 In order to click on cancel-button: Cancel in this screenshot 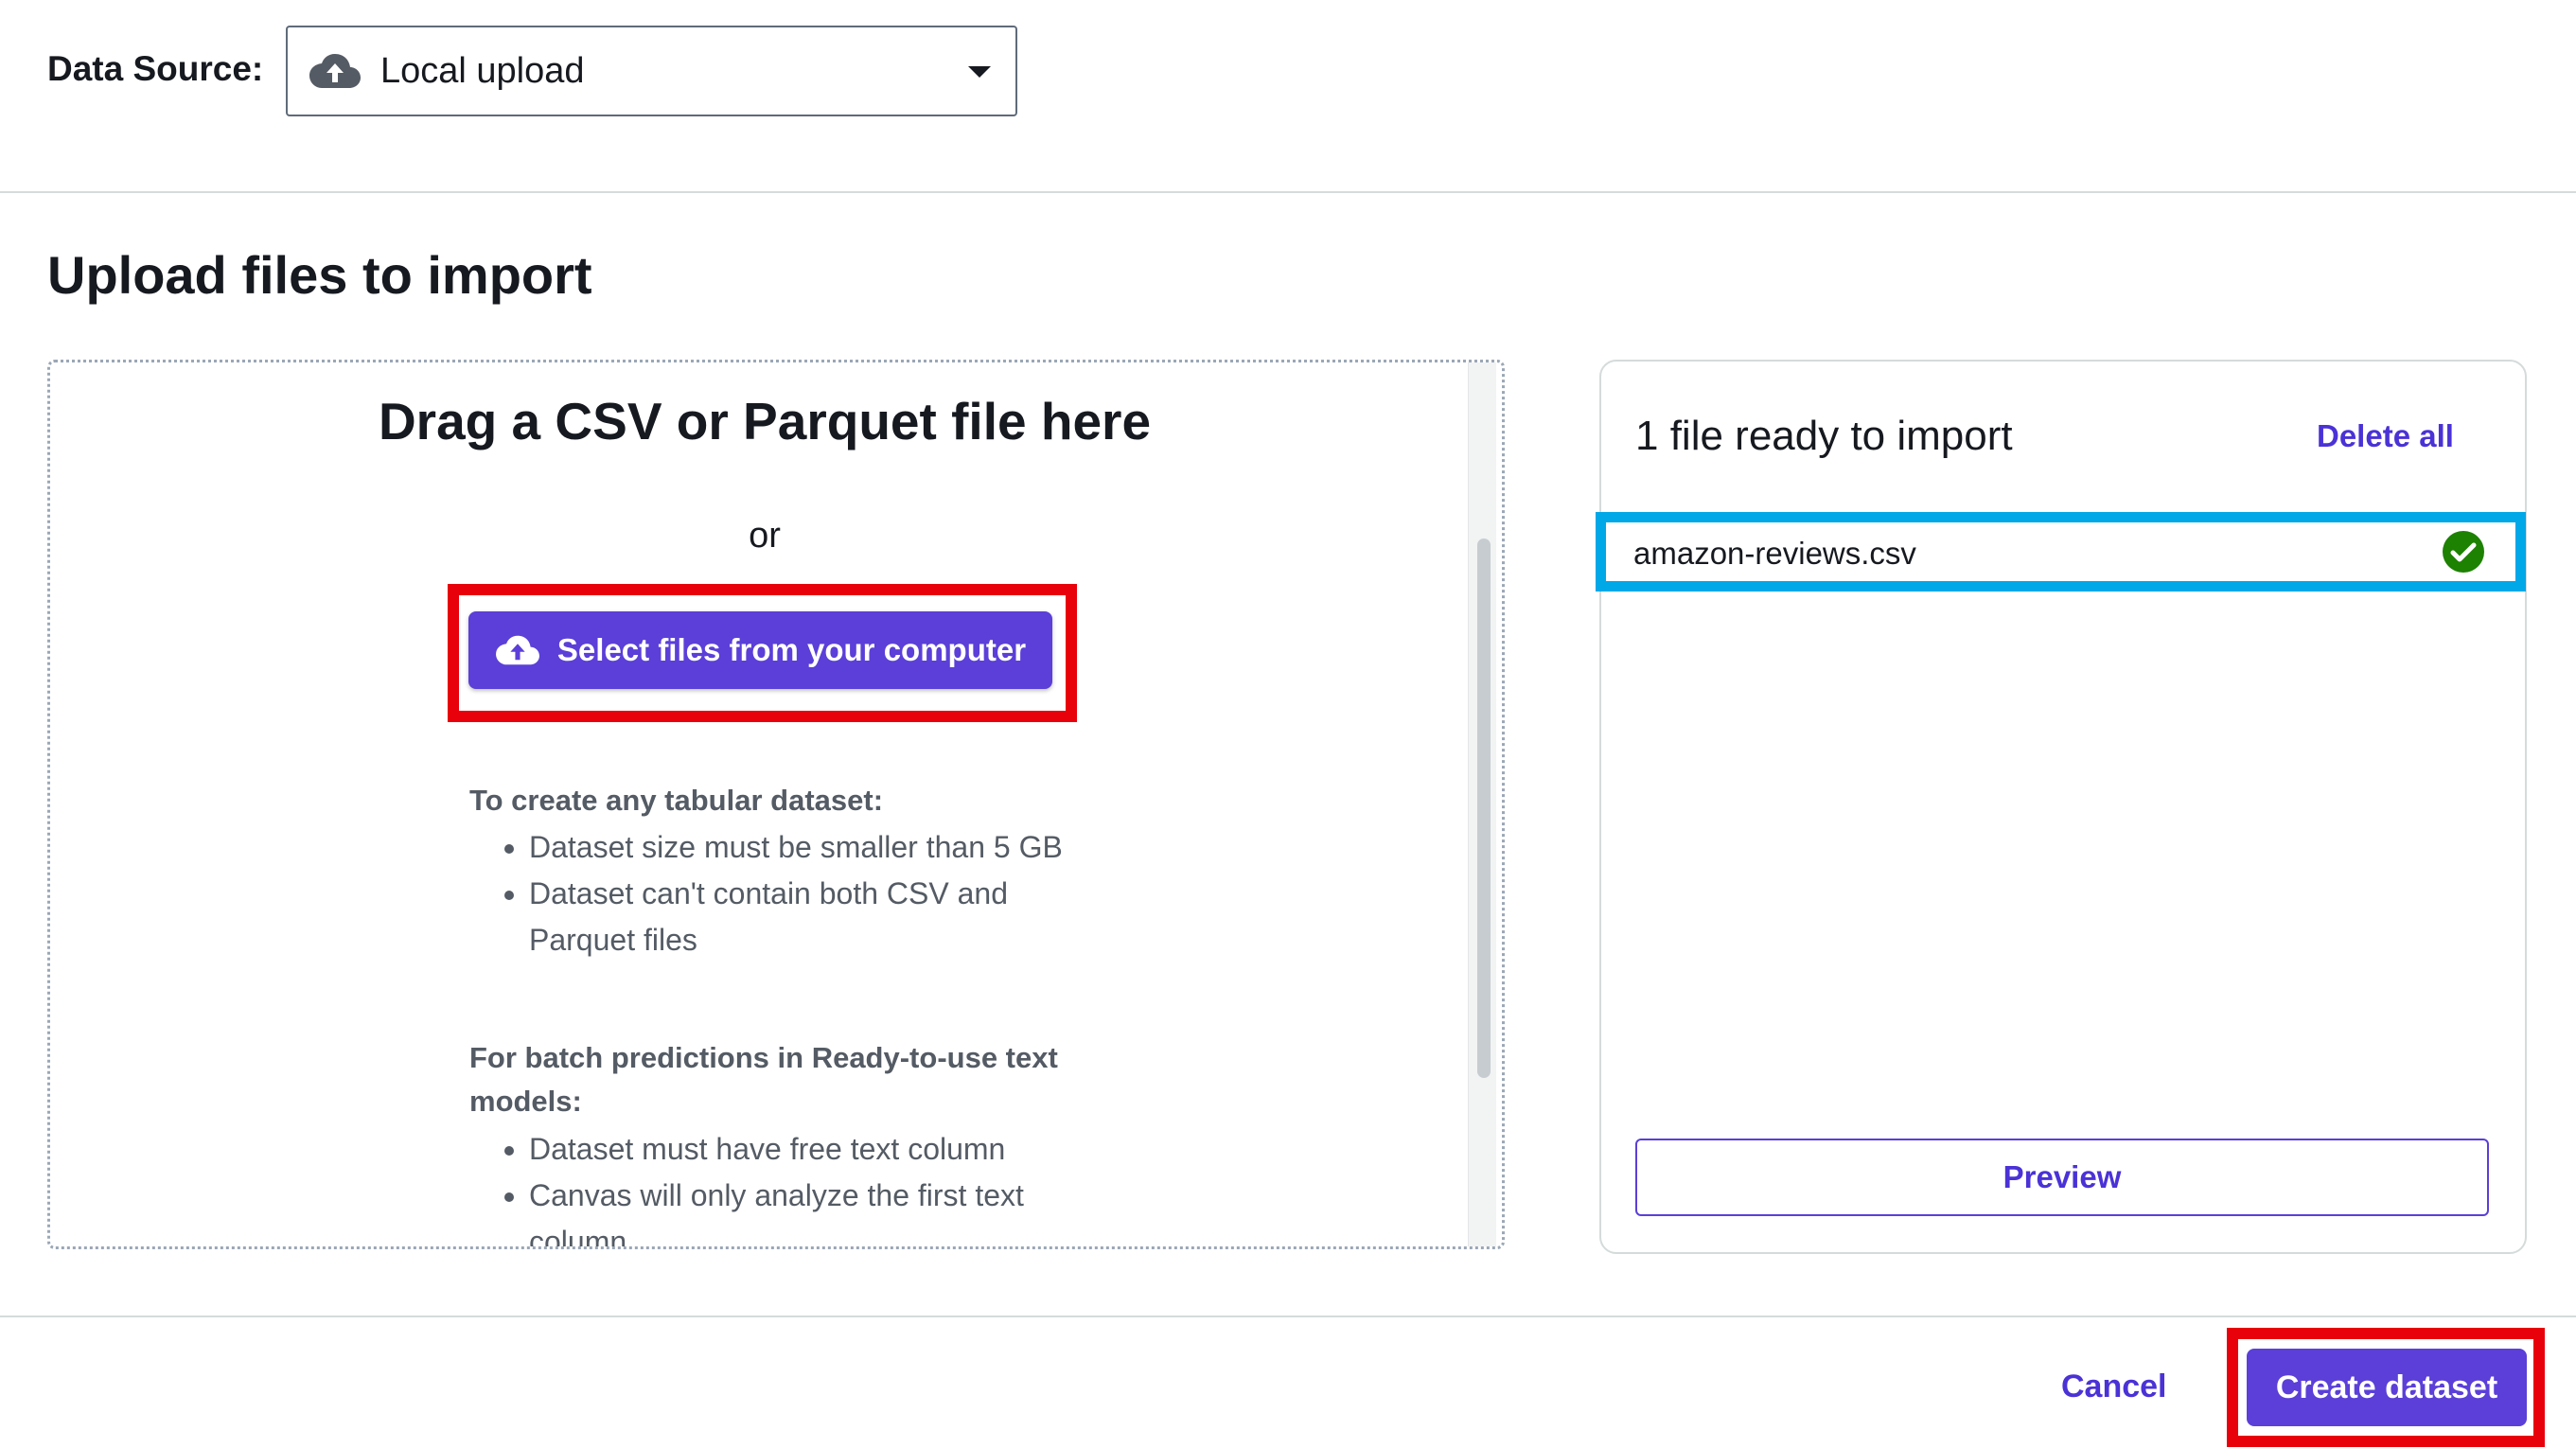, I will do `click(2114, 1387)`.